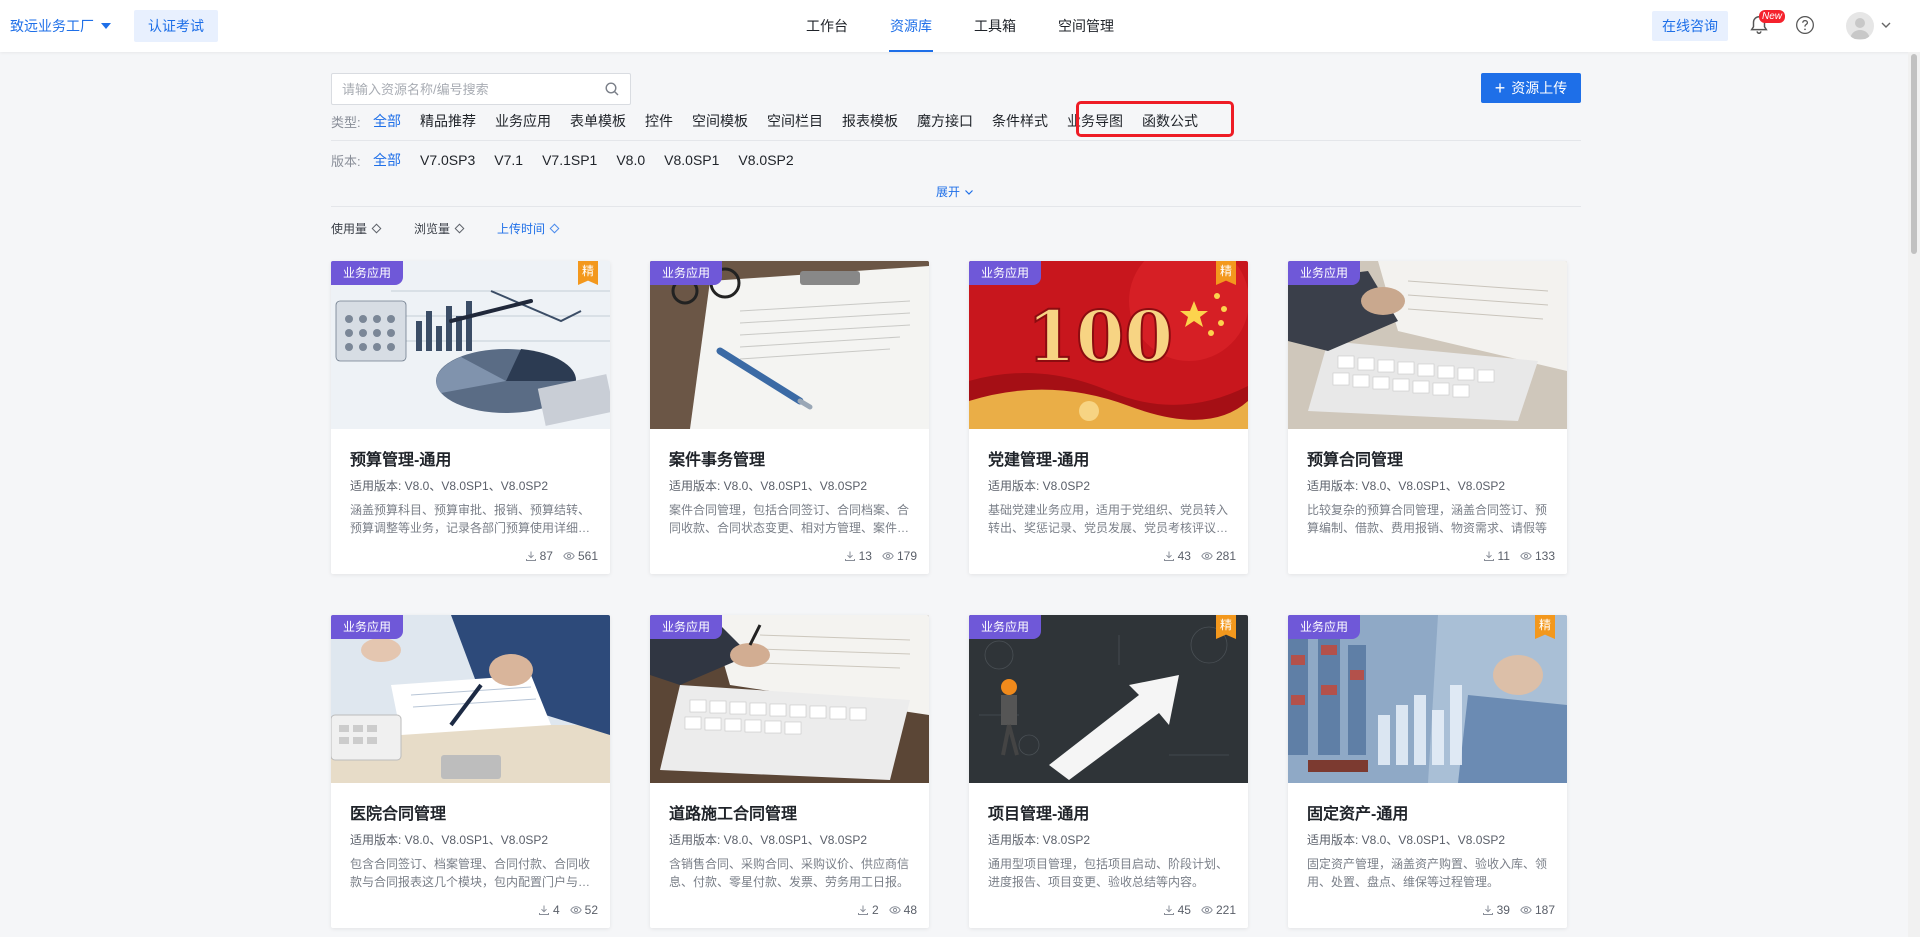 The height and width of the screenshot is (937, 1920). Describe the element at coordinates (561, 556) in the screenshot. I see `card-stats: 87 561` at that location.